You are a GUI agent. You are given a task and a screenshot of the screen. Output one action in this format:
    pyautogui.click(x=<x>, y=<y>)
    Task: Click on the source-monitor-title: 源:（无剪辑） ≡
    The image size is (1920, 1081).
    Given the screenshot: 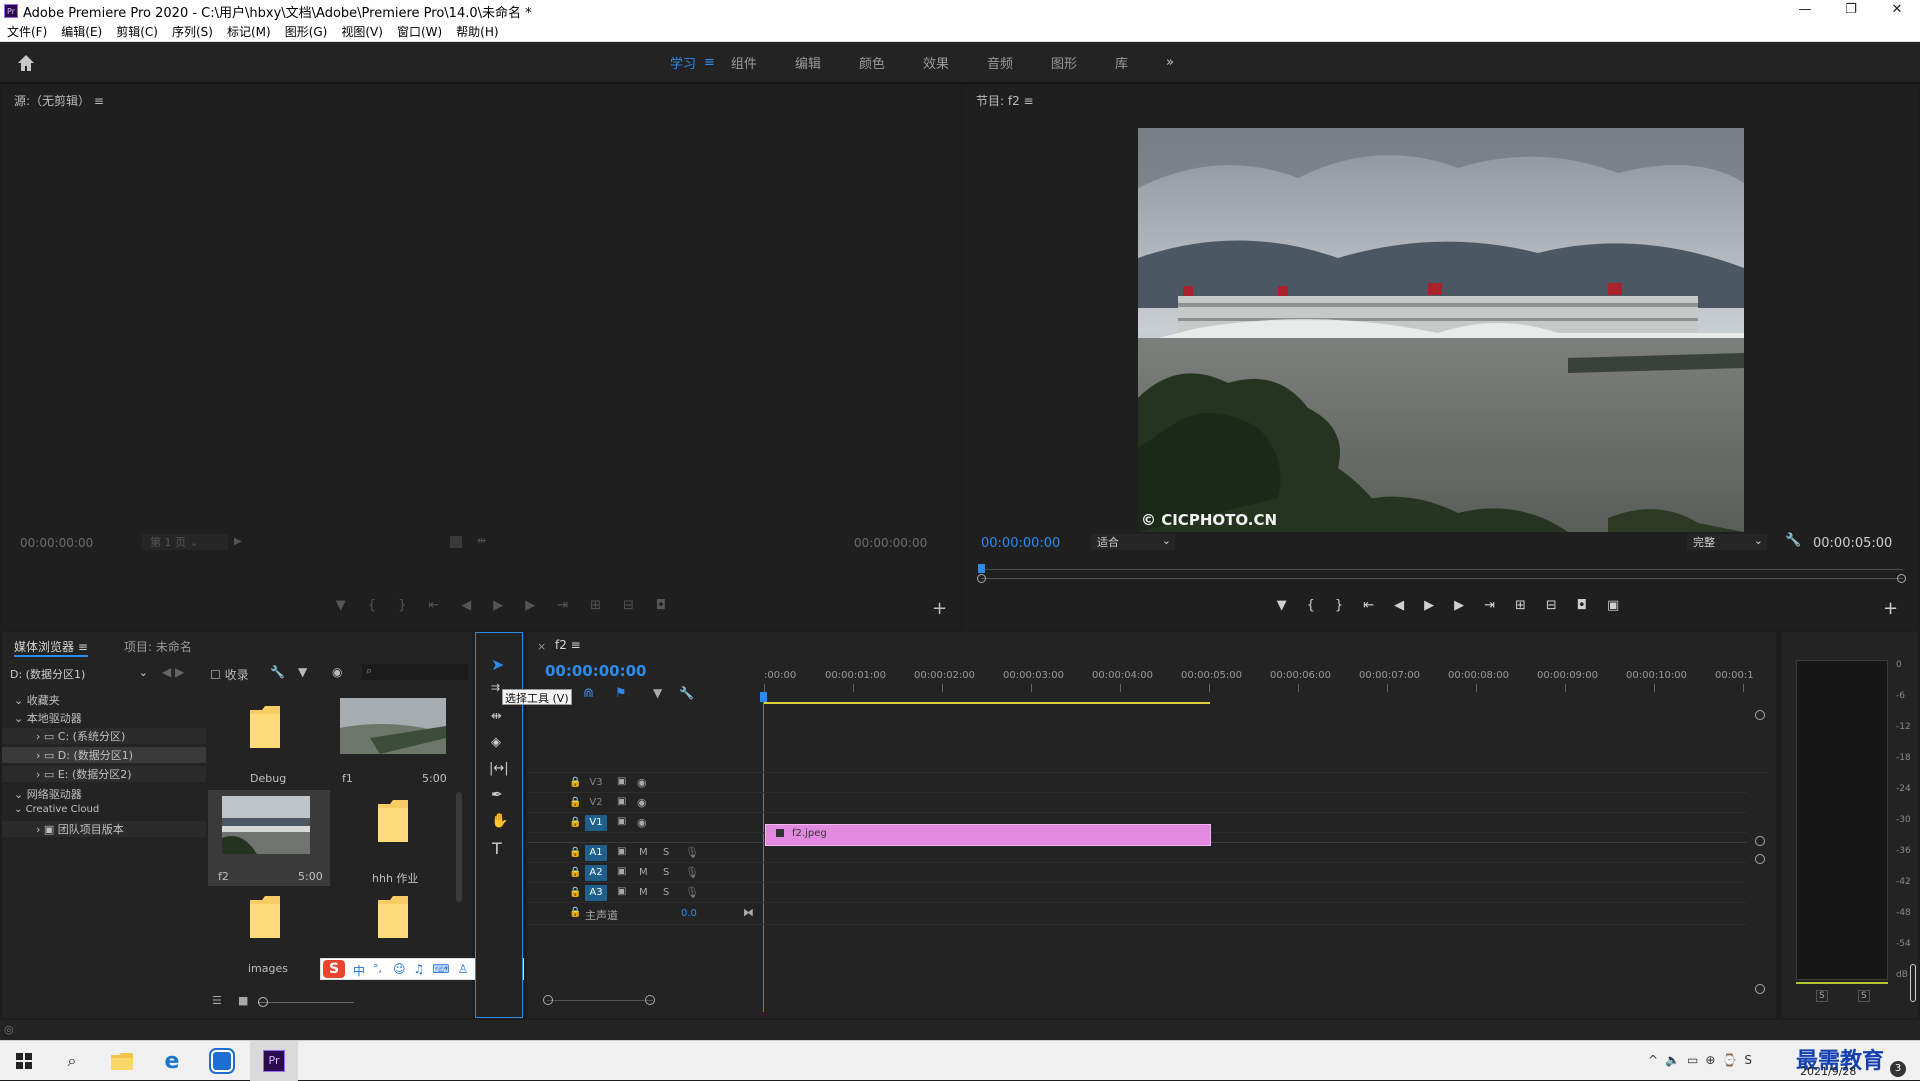 What is the action you would take?
    pyautogui.click(x=59, y=100)
    